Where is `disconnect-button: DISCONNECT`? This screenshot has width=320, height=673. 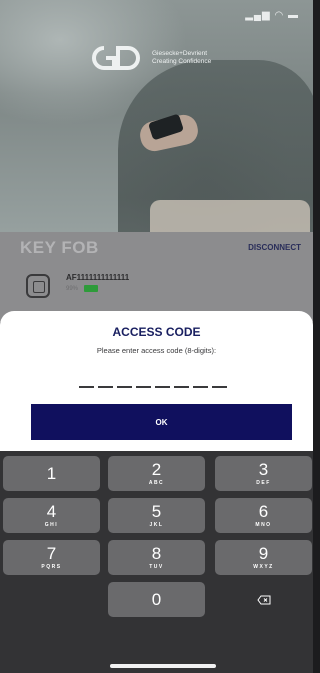
disconnect-button: DISCONNECT is located at coordinates (274, 247).